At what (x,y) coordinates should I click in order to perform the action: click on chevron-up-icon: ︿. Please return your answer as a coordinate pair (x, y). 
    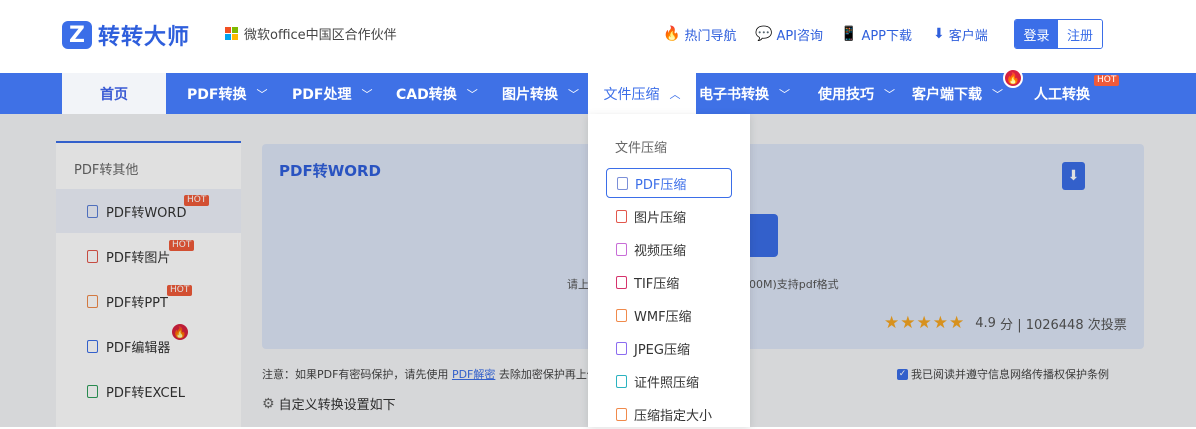
    Looking at the image, I should click on (675, 94).